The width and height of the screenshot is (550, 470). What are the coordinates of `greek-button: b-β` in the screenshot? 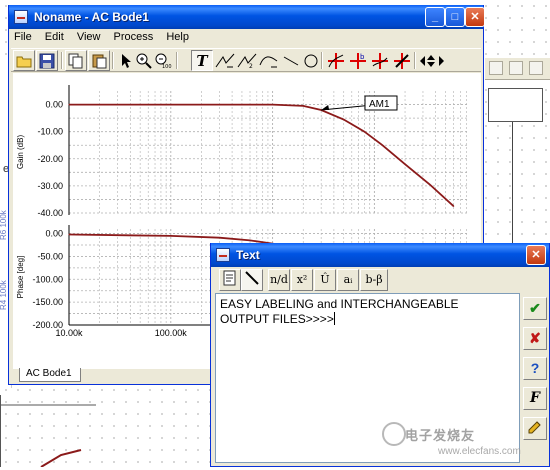 It's located at (374, 280).